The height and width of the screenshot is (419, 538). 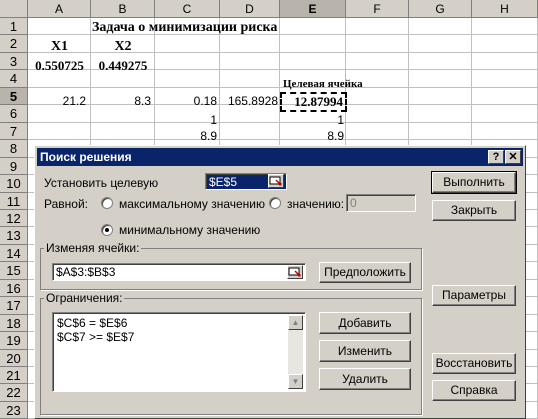 I want to click on row-header-13: 13, so click(x=14, y=236).